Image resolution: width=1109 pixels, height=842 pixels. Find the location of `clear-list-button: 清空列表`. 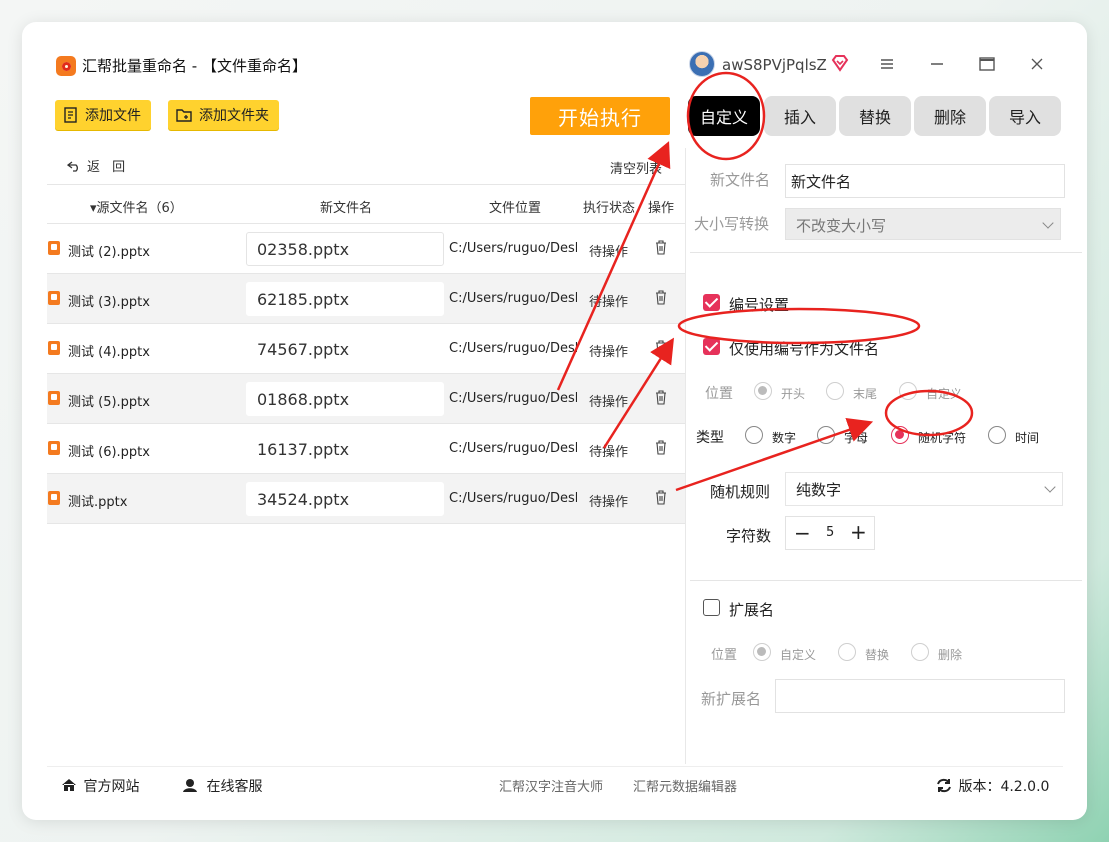

clear-list-button: 清空列表 is located at coordinates (636, 167).